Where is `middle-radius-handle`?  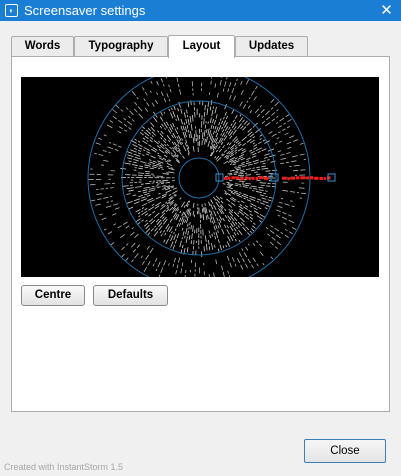
middle-radius-handle is located at coordinates (274, 177).